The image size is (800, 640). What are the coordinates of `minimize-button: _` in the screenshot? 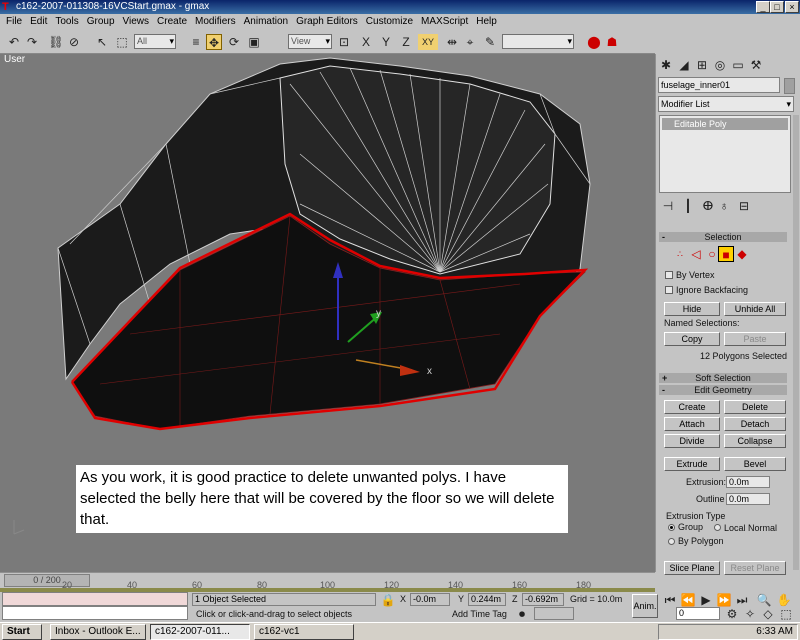 It's located at (763, 7).